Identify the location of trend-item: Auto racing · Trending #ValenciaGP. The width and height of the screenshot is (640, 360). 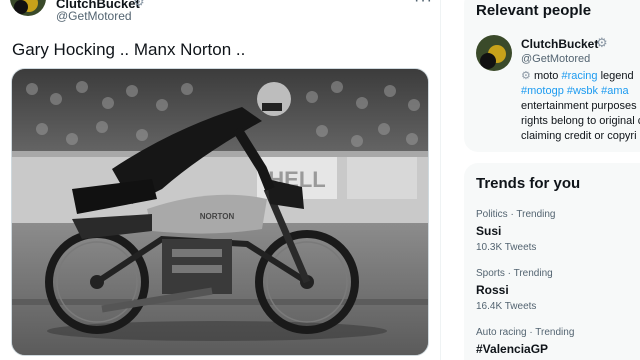
(556, 341).